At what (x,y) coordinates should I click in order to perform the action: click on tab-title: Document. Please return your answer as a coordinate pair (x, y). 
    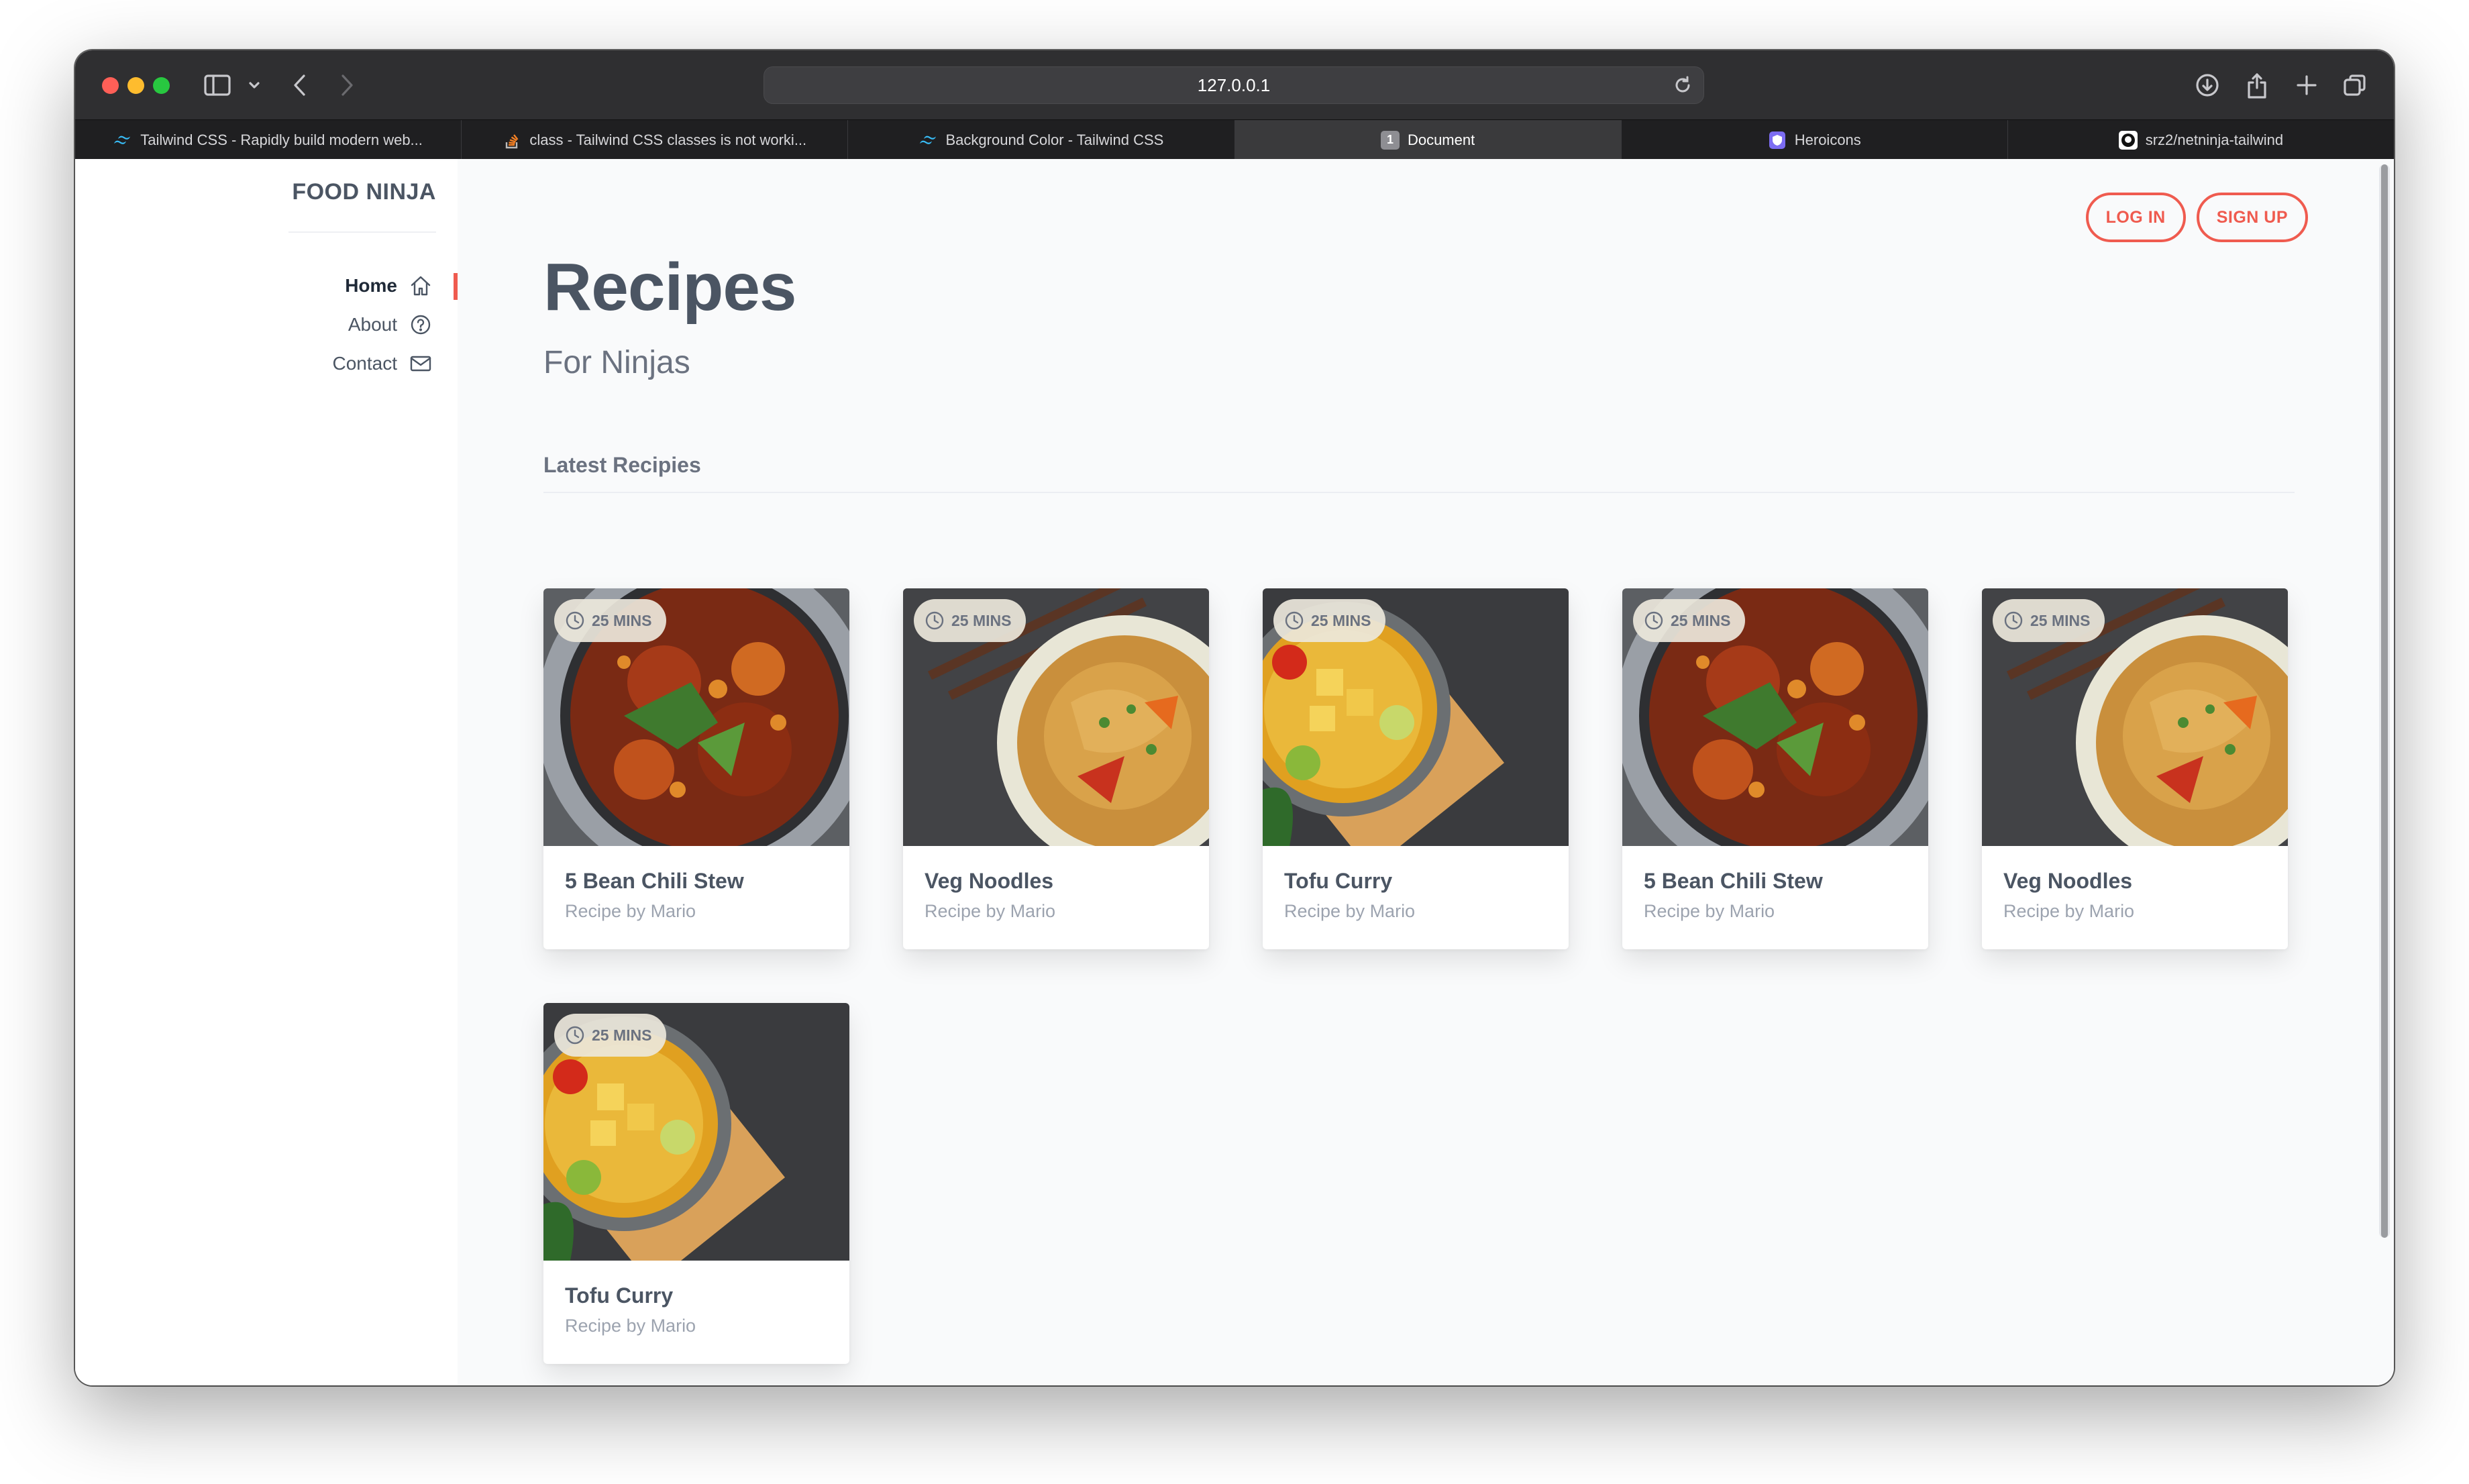
    Looking at the image, I should click on (1441, 139).